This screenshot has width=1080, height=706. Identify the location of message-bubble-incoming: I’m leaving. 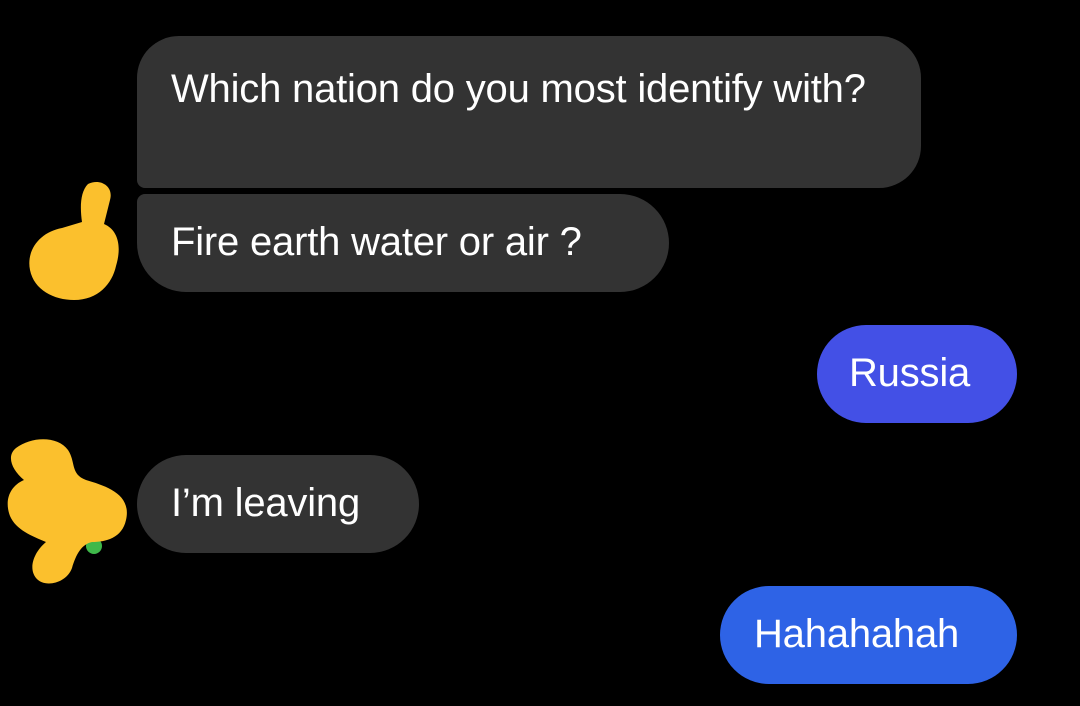
(278, 504).